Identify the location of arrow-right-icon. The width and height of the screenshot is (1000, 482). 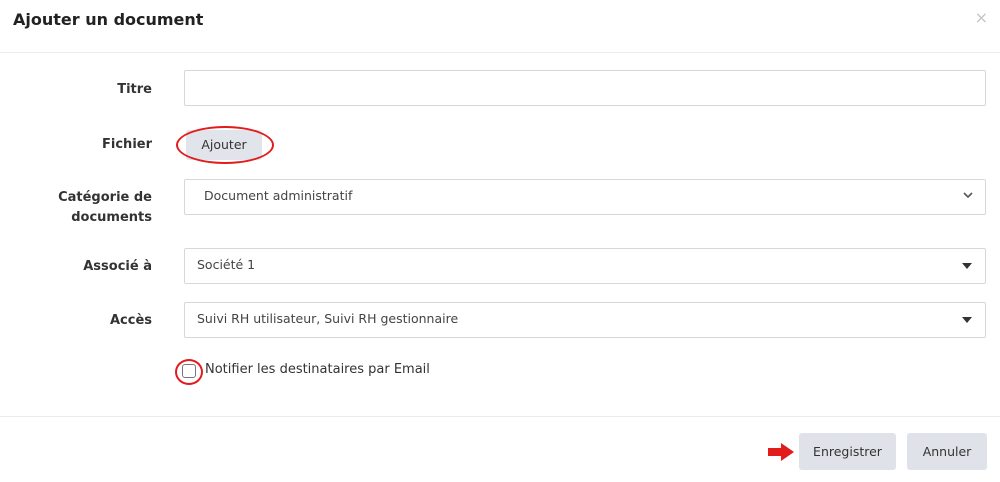
(781, 452).